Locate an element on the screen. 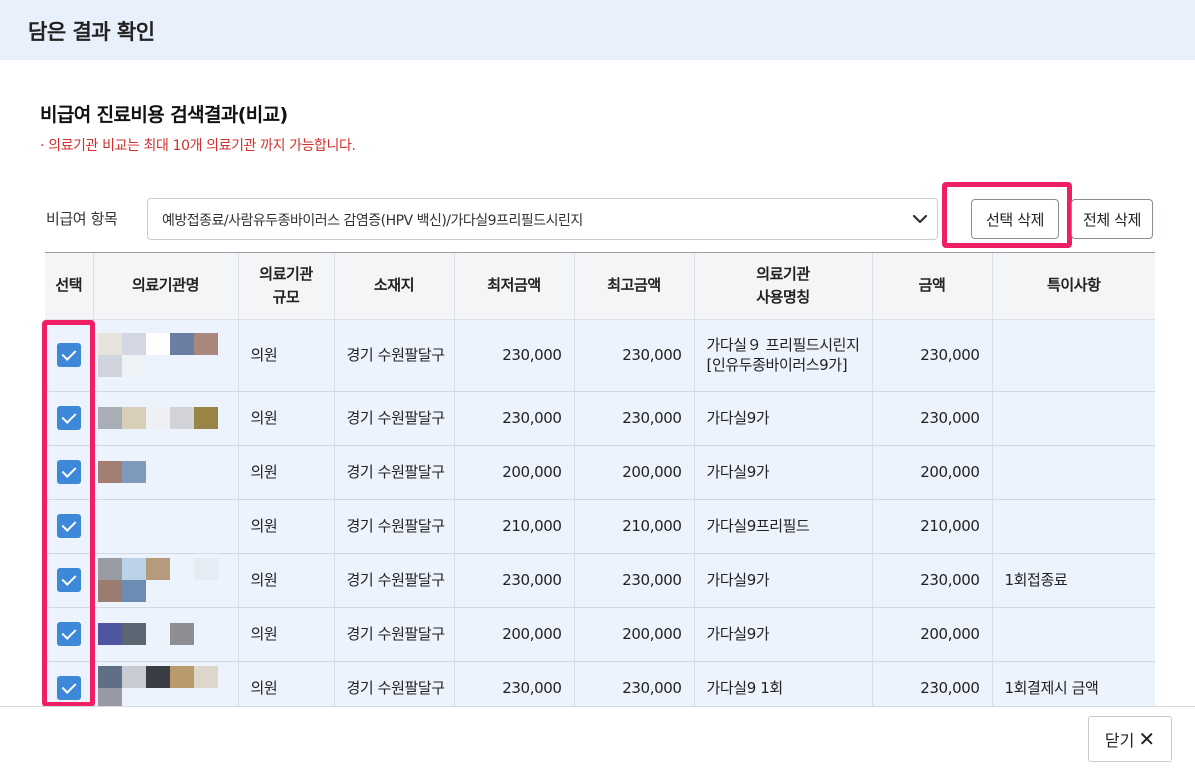  table-row: 의원 경기 수원팔달구 230,000 230,000 가다실9가 230,000 is located at coordinates (600, 418).